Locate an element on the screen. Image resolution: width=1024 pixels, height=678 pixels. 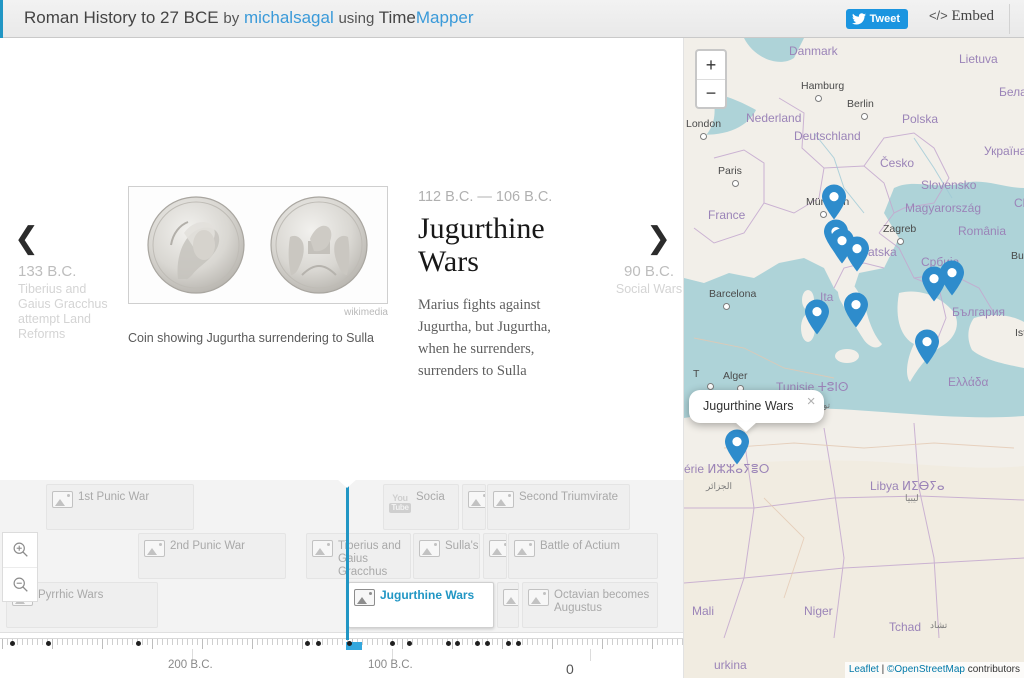
axis-label: 0 is located at coordinates (570, 669).